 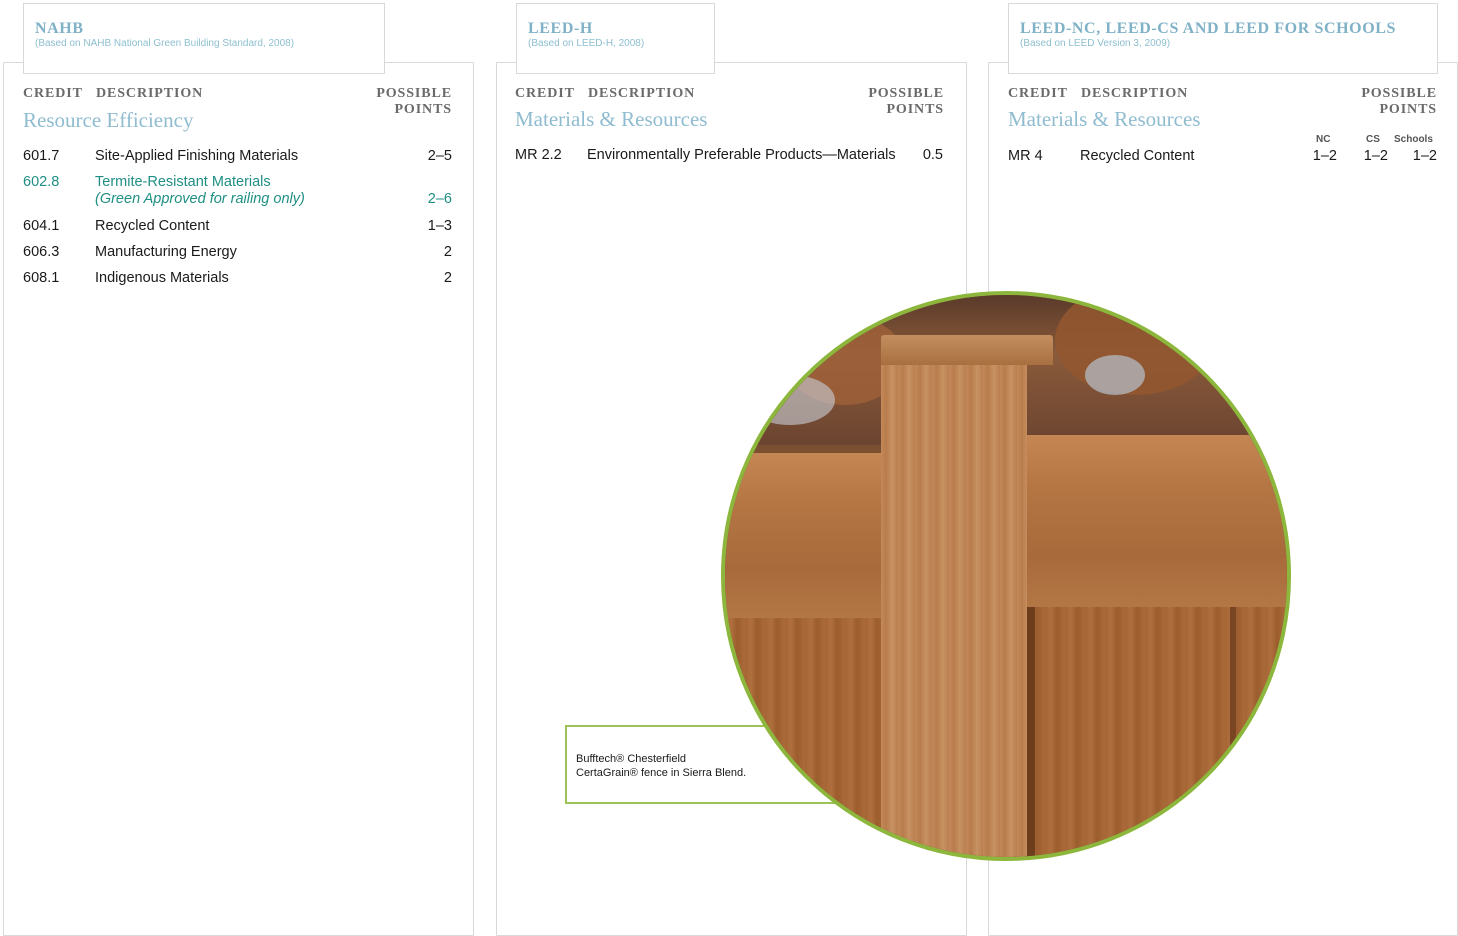 I want to click on panel-title: NAHB, so click(x=59, y=28).